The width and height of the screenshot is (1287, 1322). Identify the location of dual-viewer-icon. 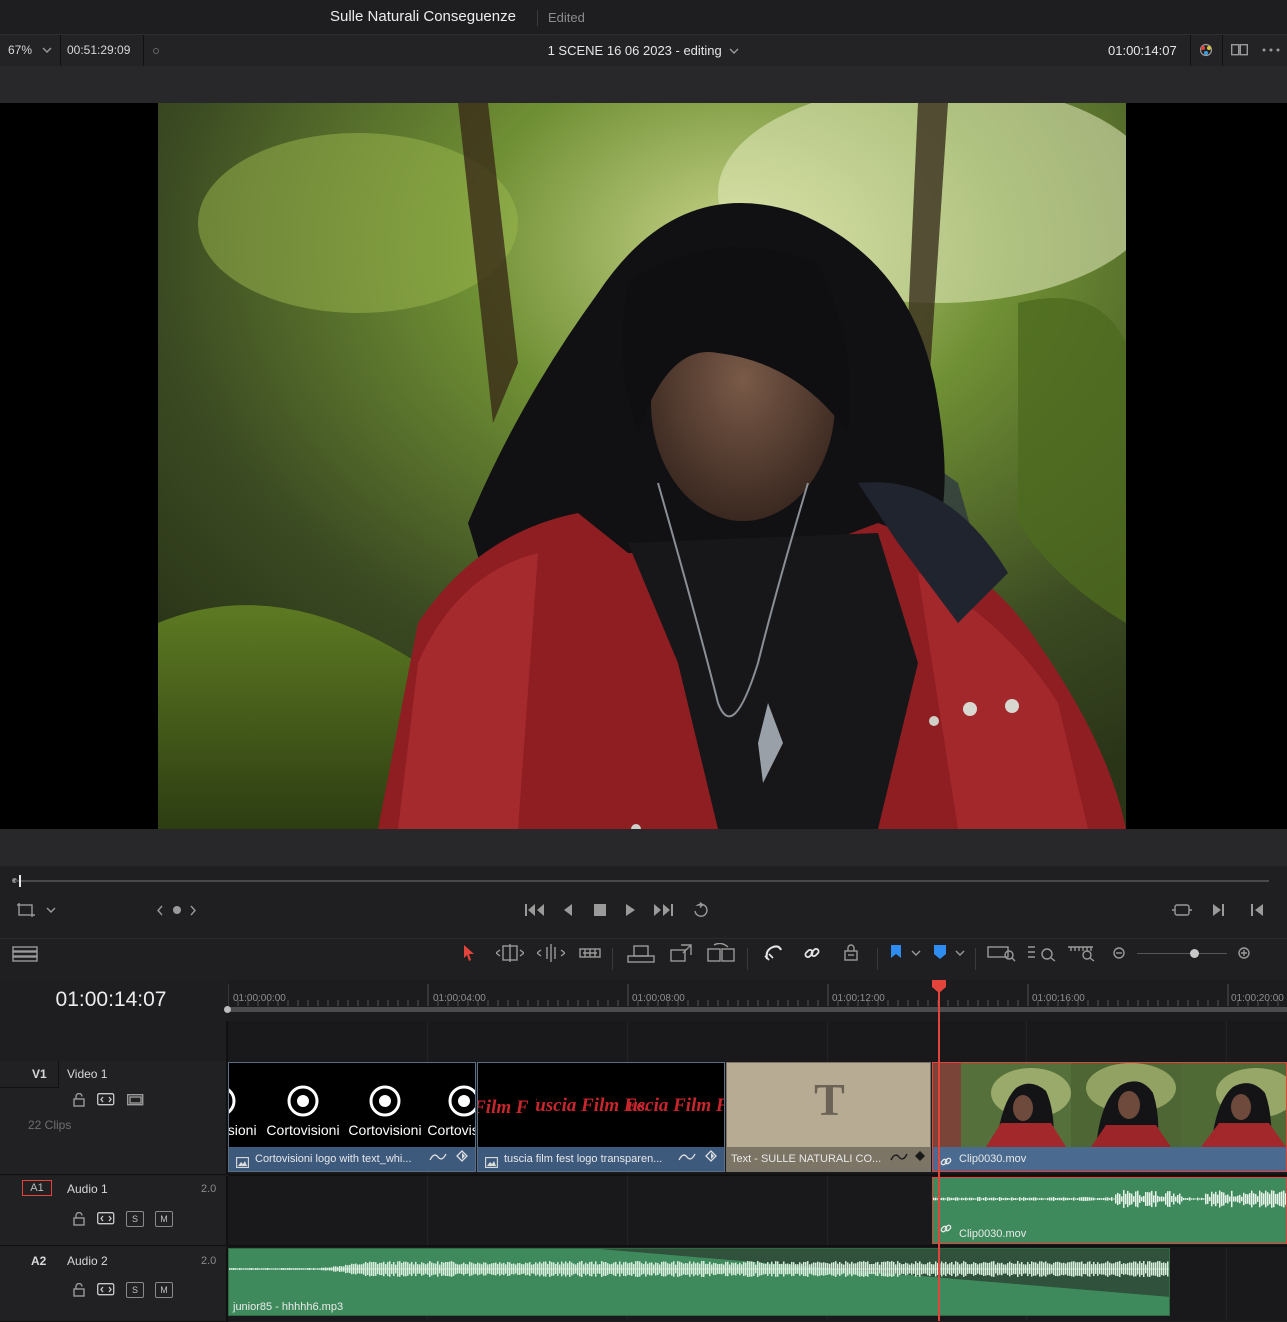
(1239, 50).